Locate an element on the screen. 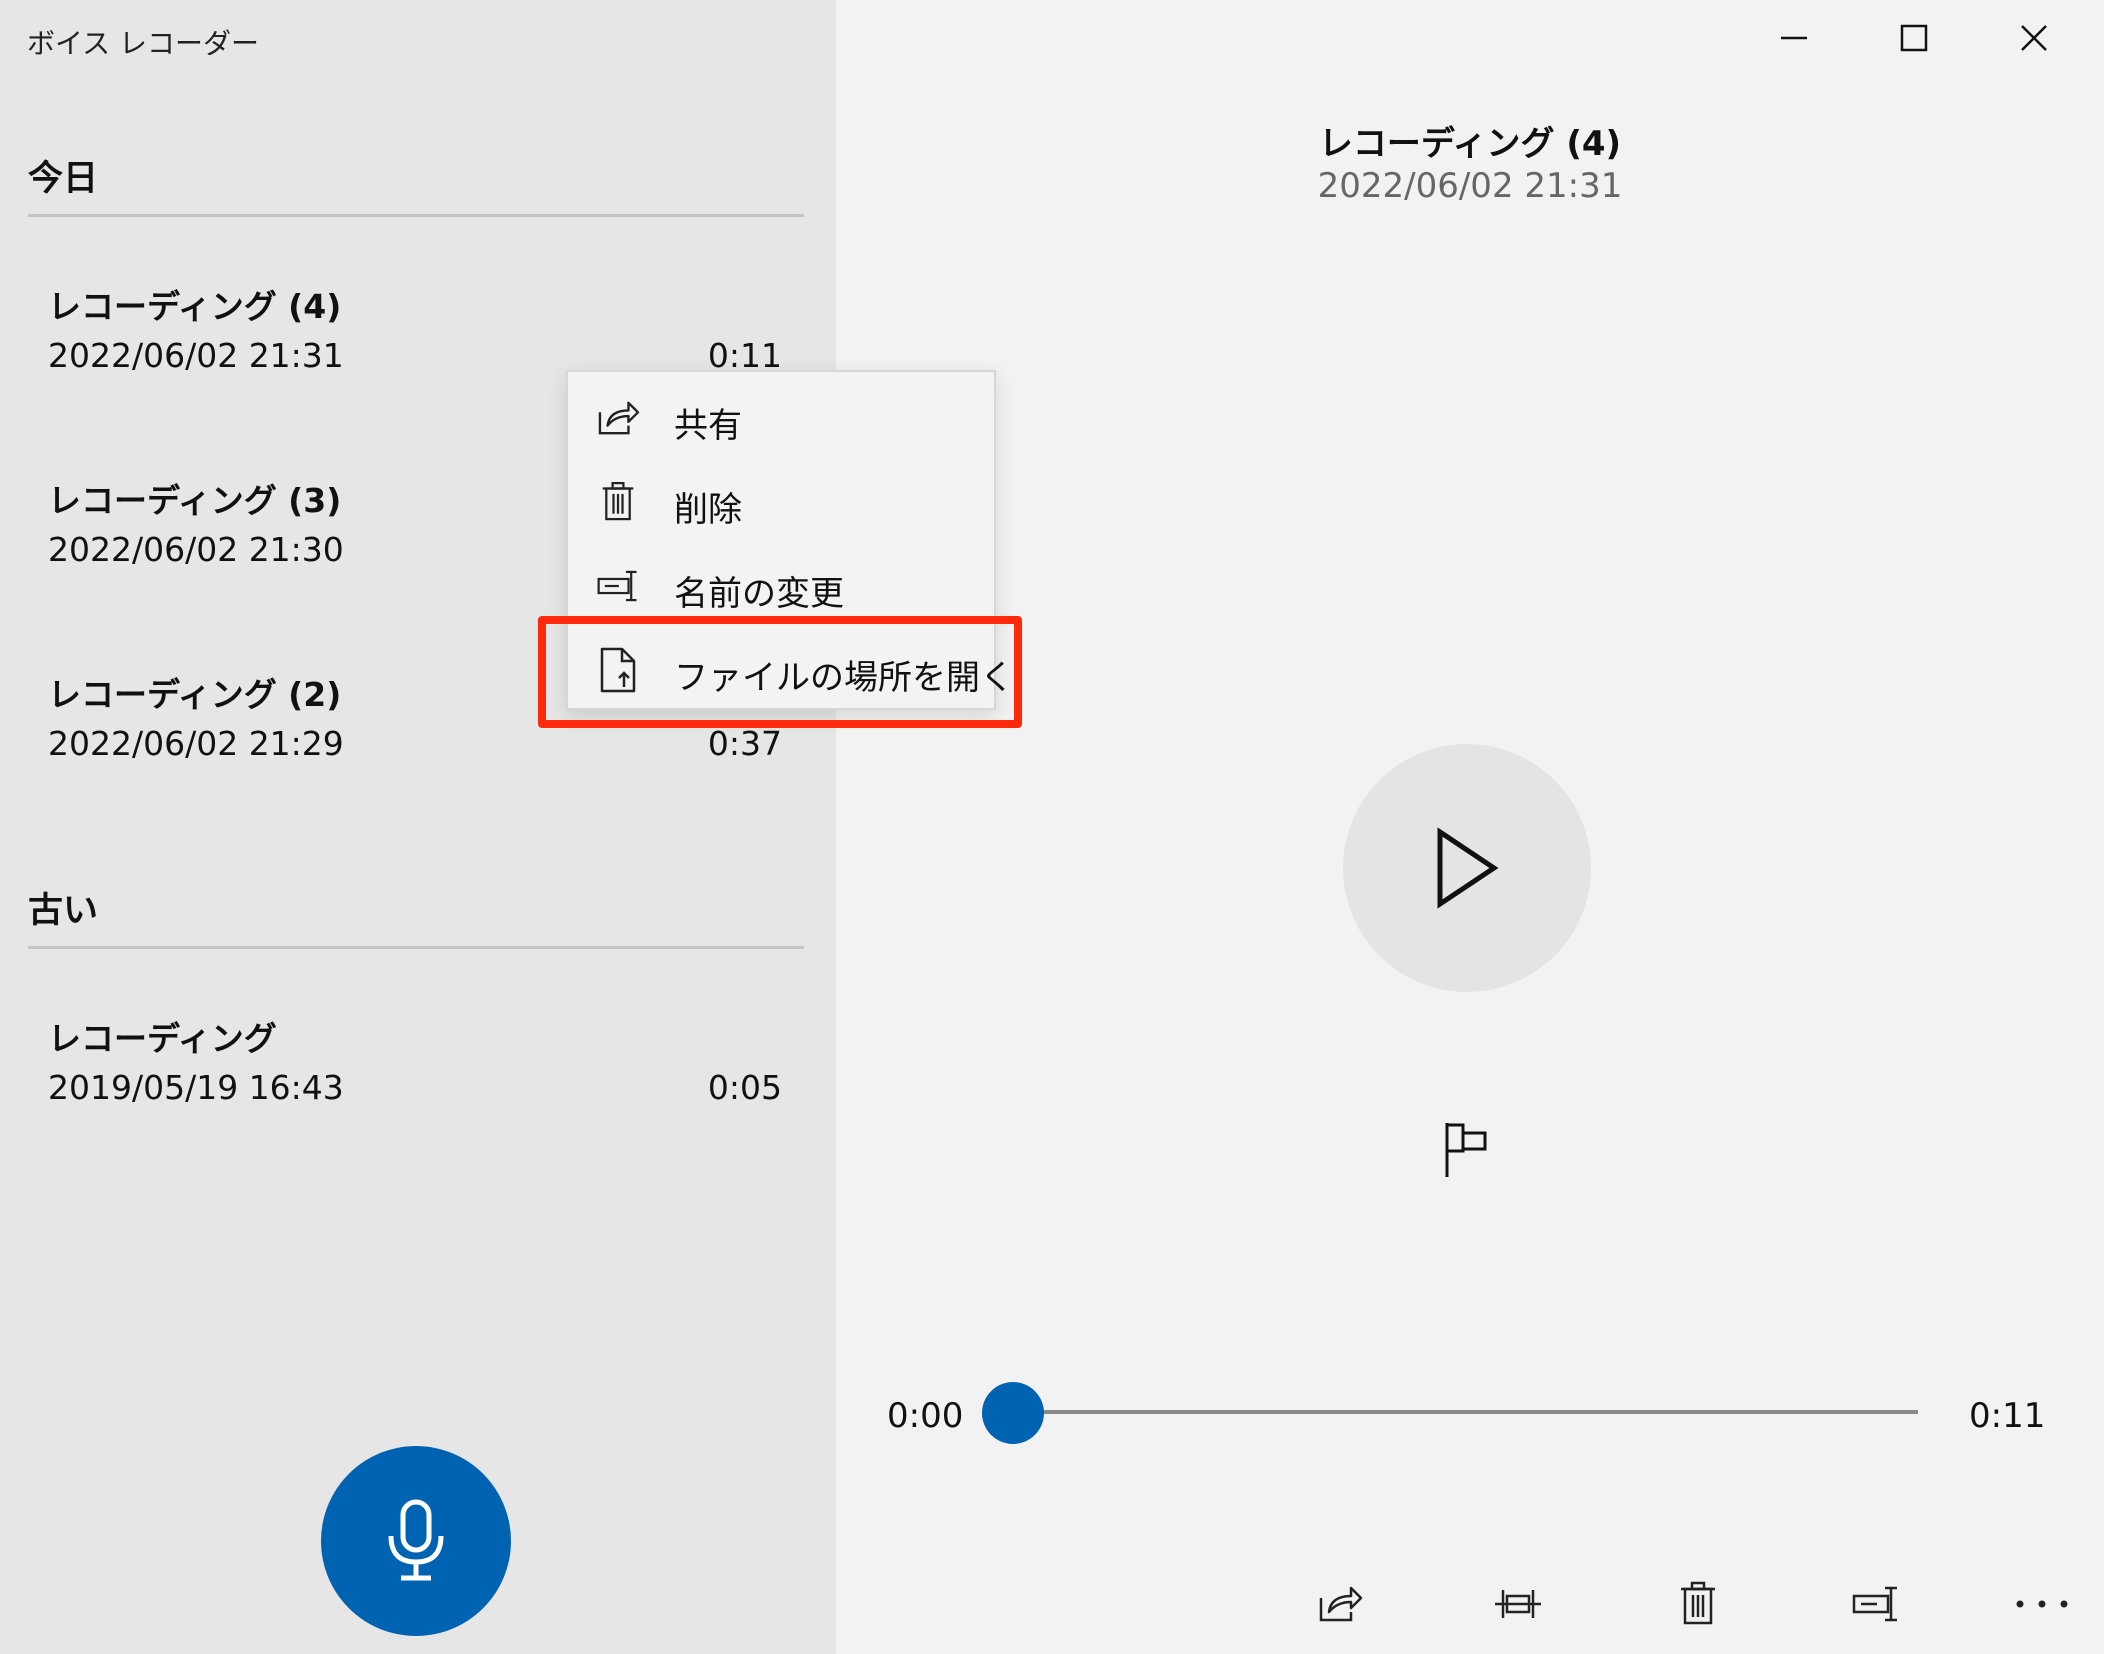 The image size is (2104, 1654). section-title-older: 古い is located at coordinates (63, 911).